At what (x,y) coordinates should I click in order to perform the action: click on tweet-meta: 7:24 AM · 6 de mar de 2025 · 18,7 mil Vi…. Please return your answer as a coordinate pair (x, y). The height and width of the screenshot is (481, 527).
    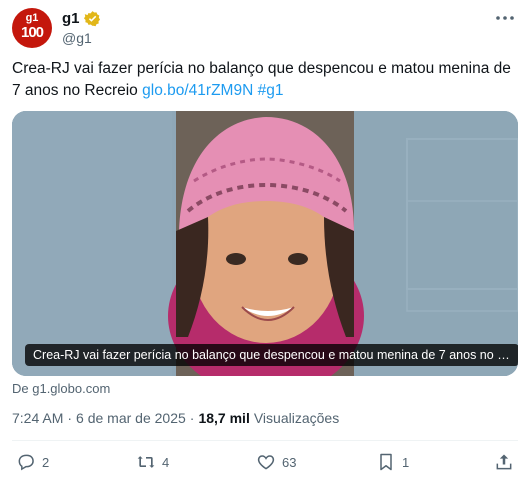
    Looking at the image, I should click on (175, 418).